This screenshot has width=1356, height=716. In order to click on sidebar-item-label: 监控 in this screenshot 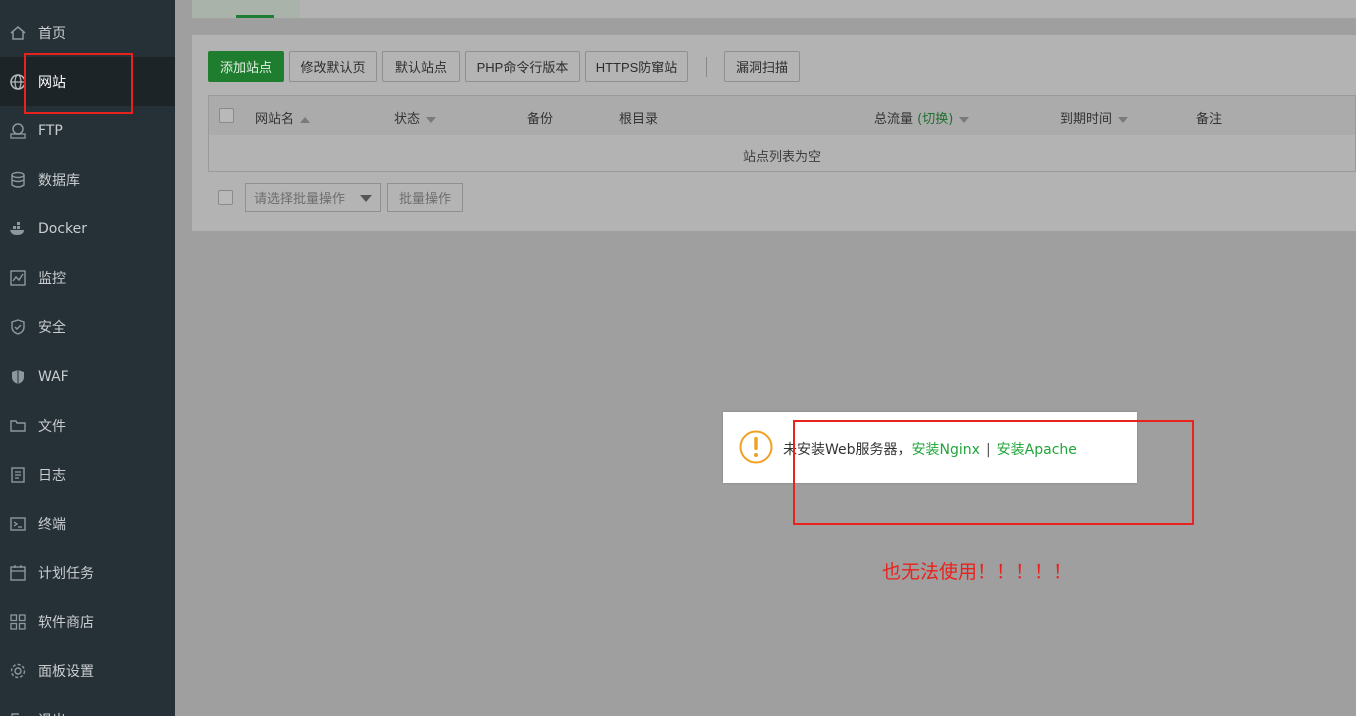, I will do `click(52, 278)`.